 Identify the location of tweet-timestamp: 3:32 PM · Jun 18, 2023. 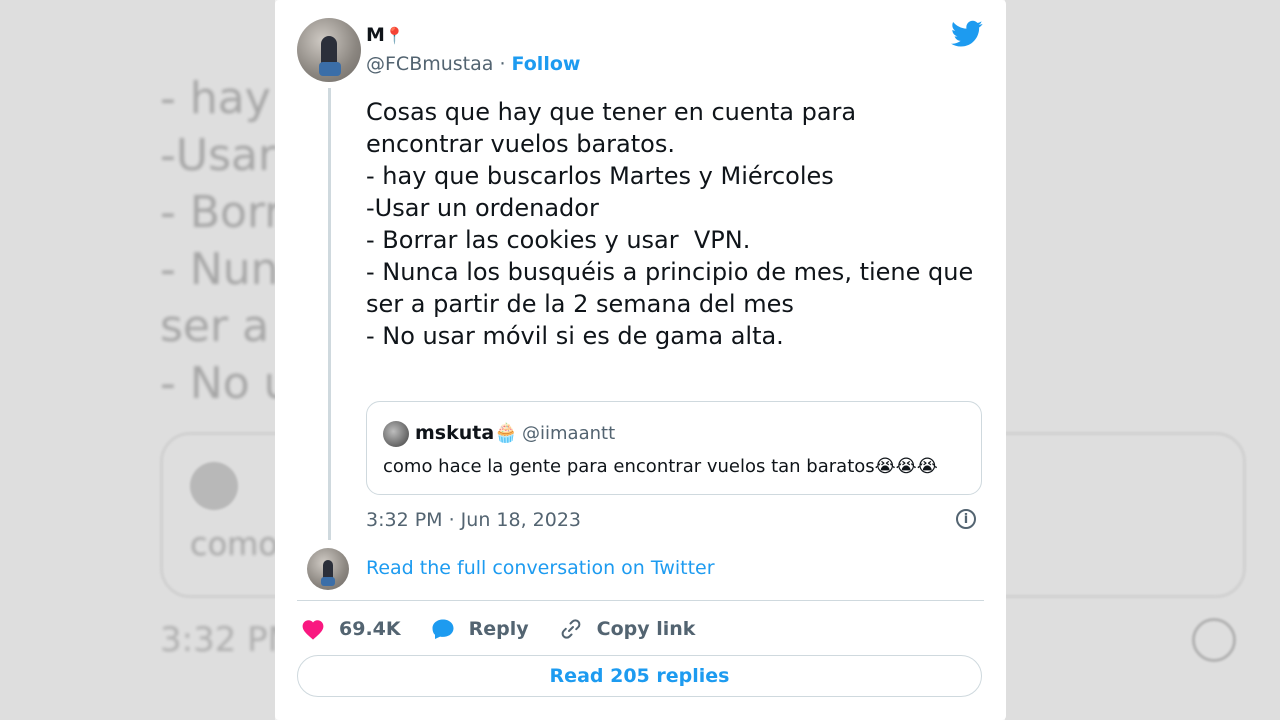
(473, 520).